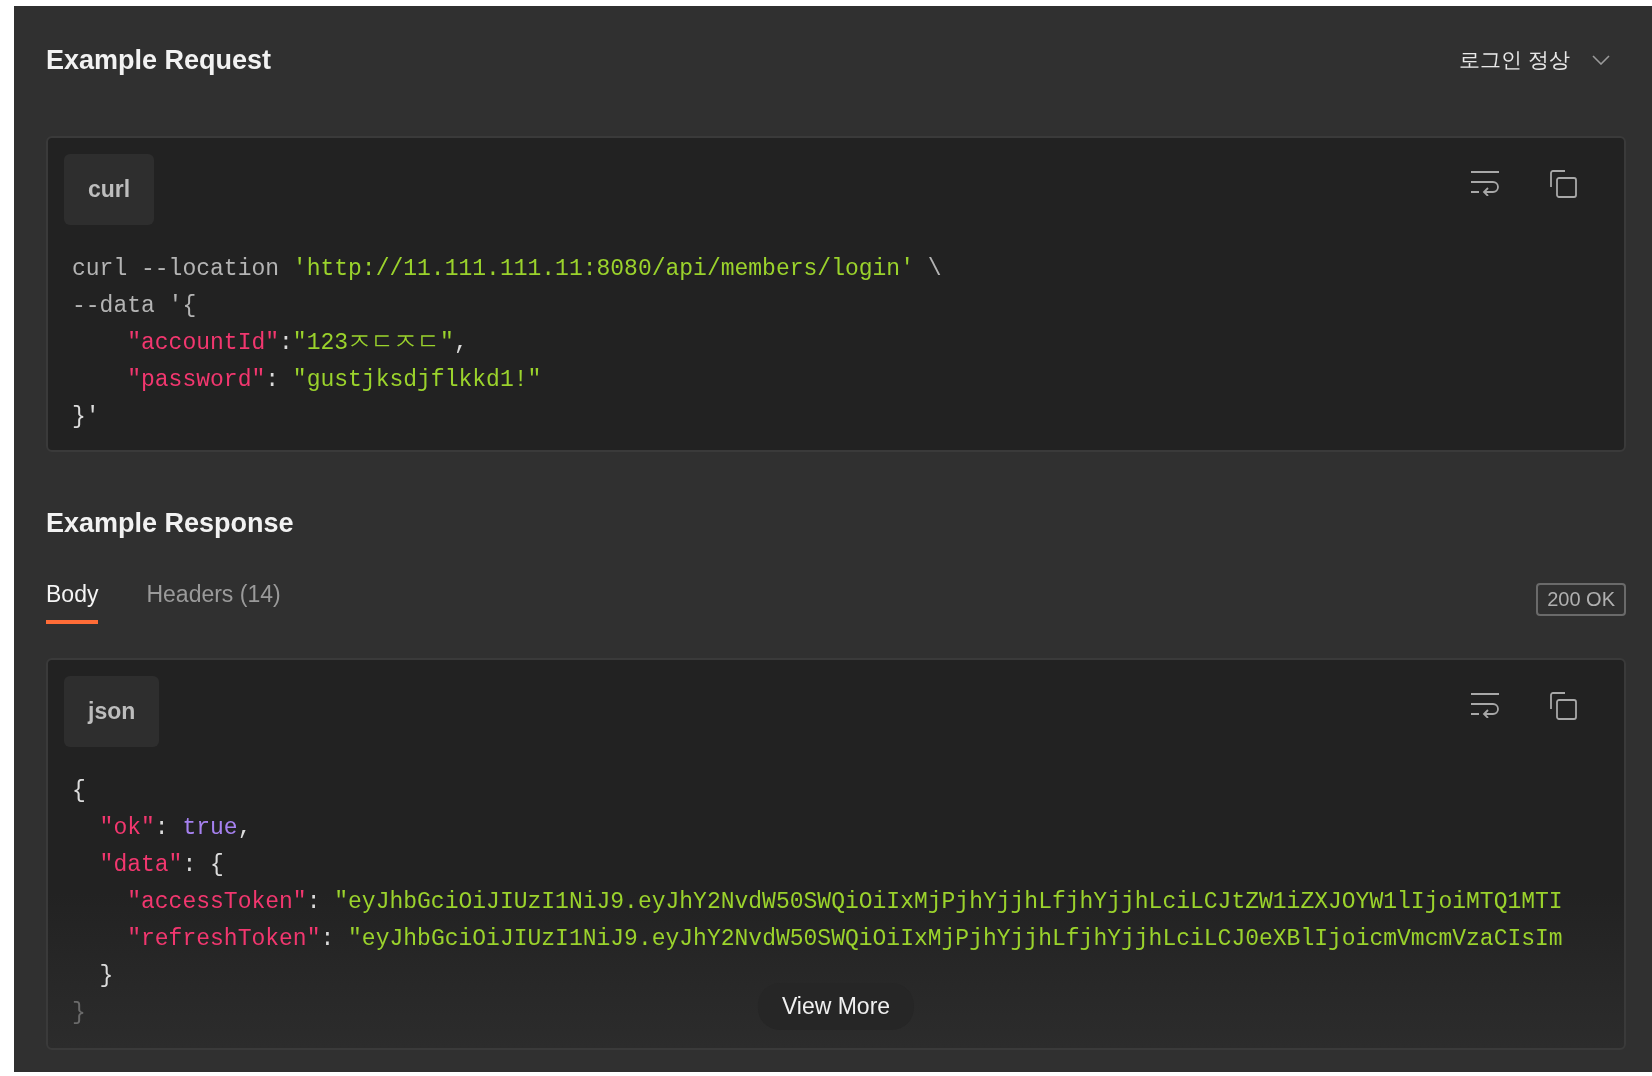  I want to click on tab: Headers (14), so click(213, 599).